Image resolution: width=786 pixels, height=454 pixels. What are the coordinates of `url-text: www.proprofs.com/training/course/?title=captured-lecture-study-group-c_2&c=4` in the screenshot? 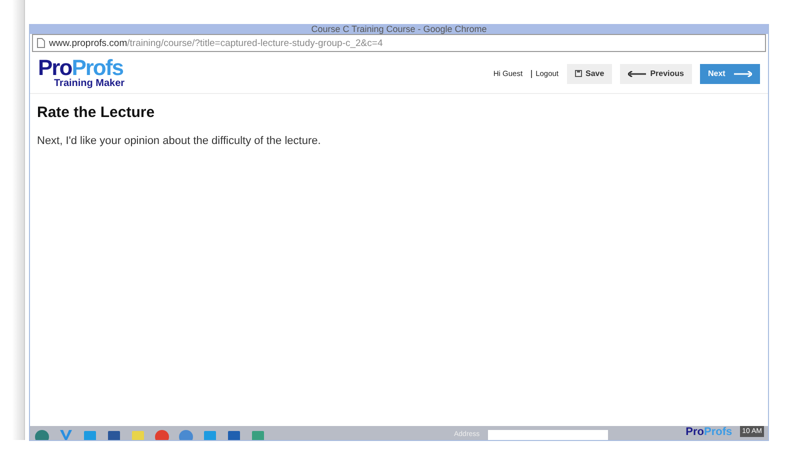 It's located at (216, 43).